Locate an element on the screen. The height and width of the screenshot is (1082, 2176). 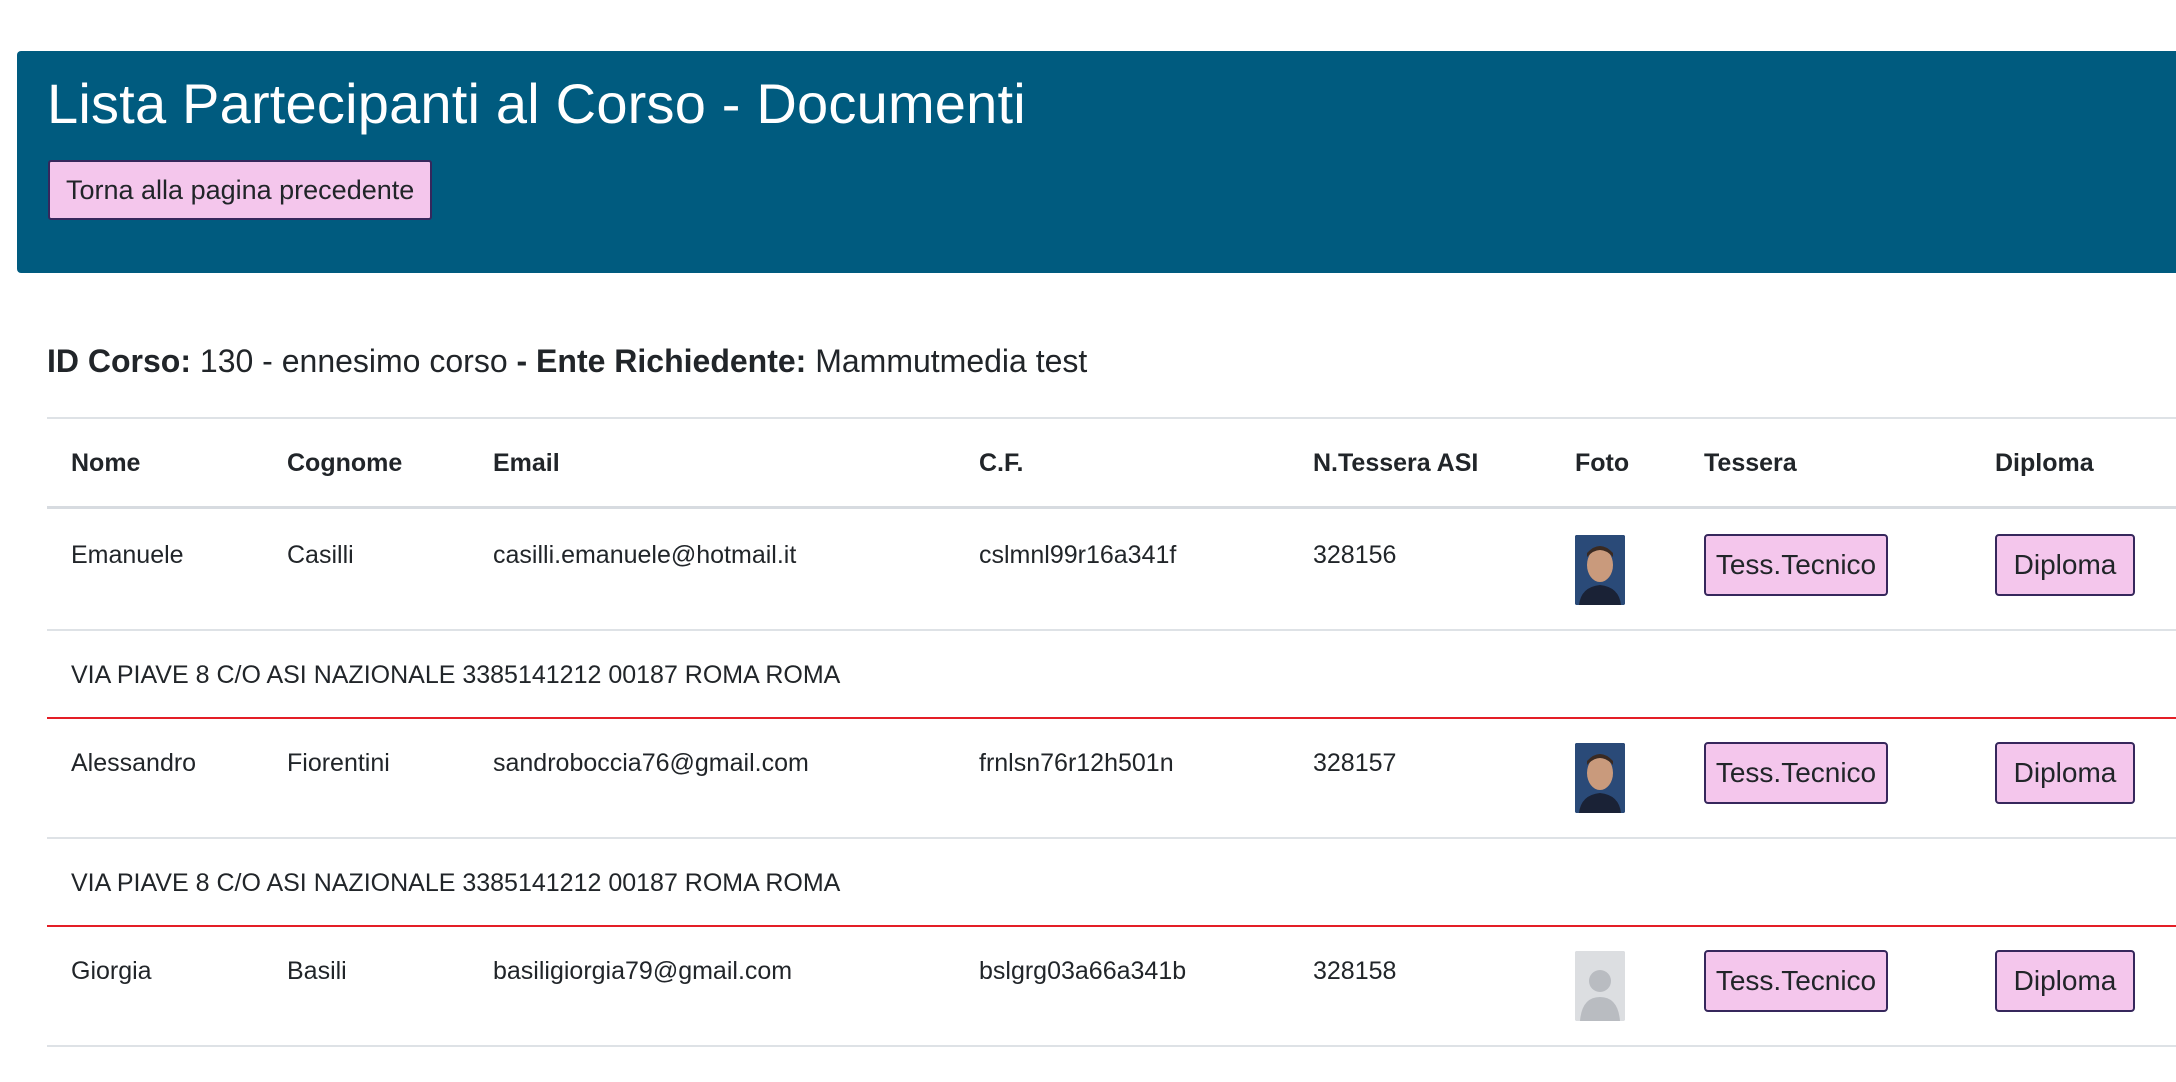
person-silhouette-icon is located at coordinates (1600, 986).